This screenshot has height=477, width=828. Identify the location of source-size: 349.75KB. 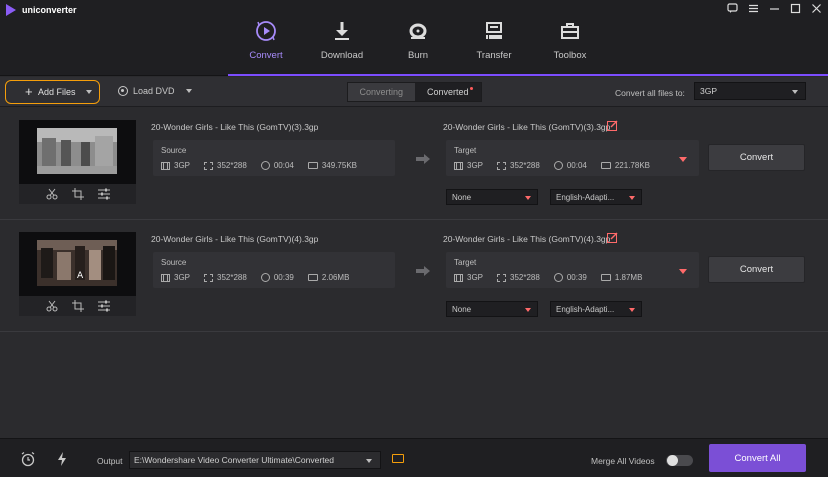
(339, 165).